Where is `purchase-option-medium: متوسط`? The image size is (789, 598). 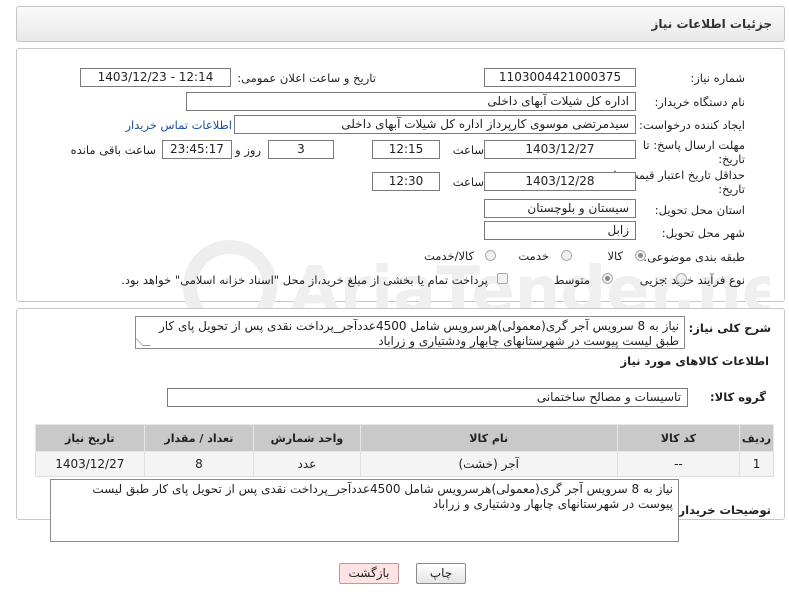 purchase-option-medium: متوسط is located at coordinates (571, 280).